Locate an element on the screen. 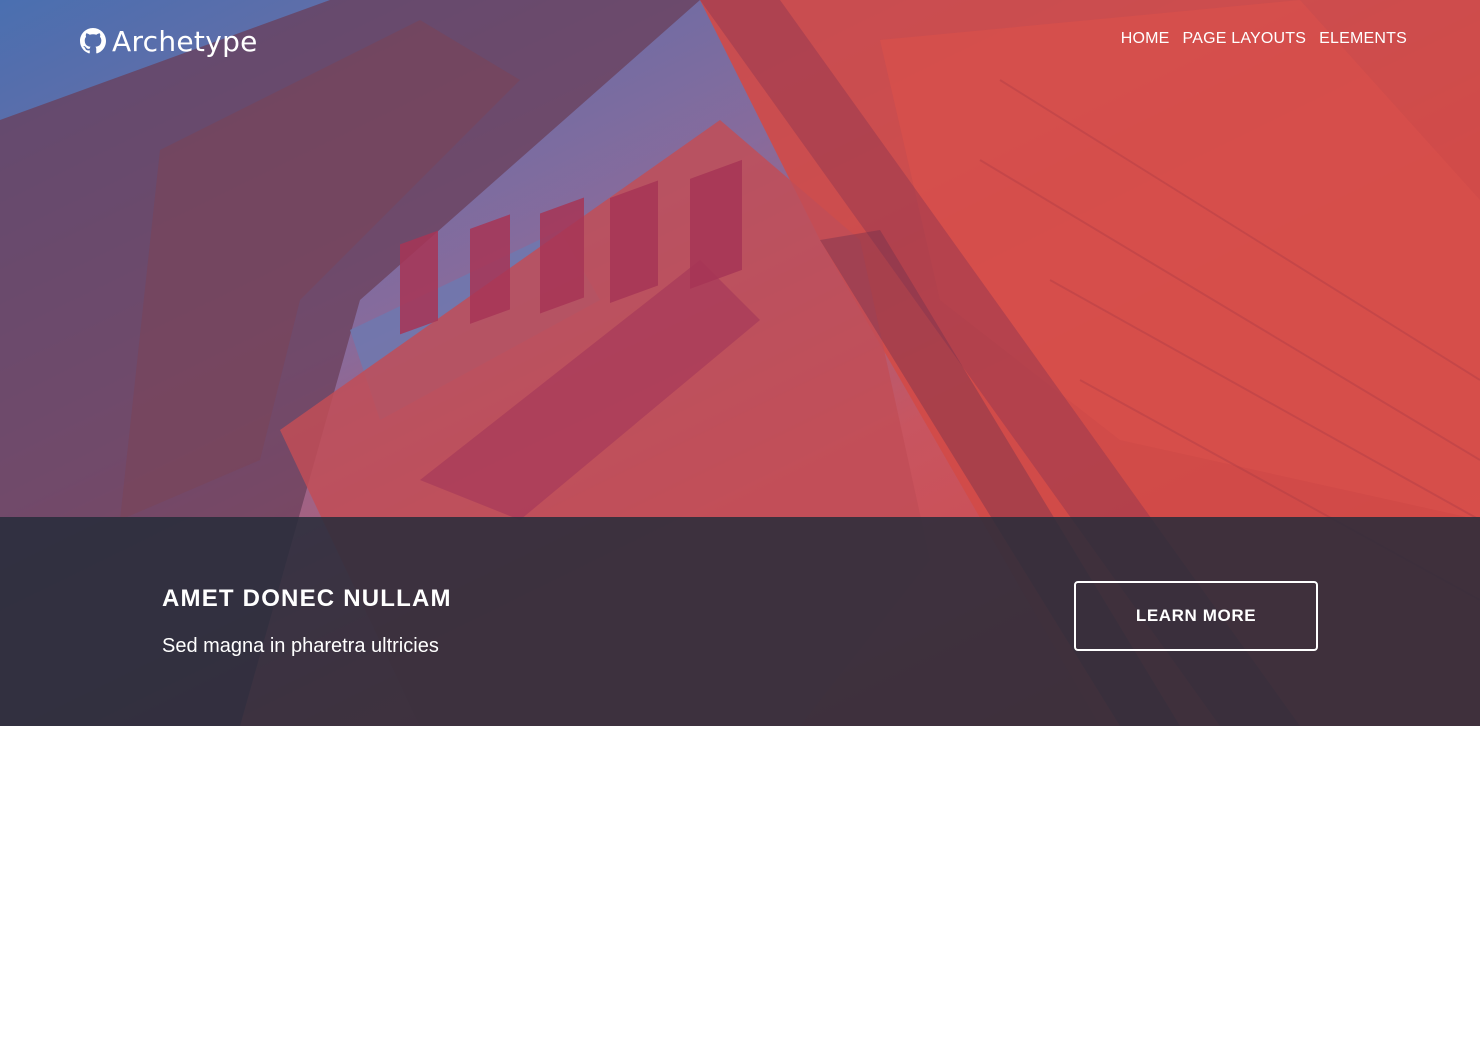 This screenshot has height=1037, width=1480. site-logo-link: Archetype is located at coordinates (169, 41).